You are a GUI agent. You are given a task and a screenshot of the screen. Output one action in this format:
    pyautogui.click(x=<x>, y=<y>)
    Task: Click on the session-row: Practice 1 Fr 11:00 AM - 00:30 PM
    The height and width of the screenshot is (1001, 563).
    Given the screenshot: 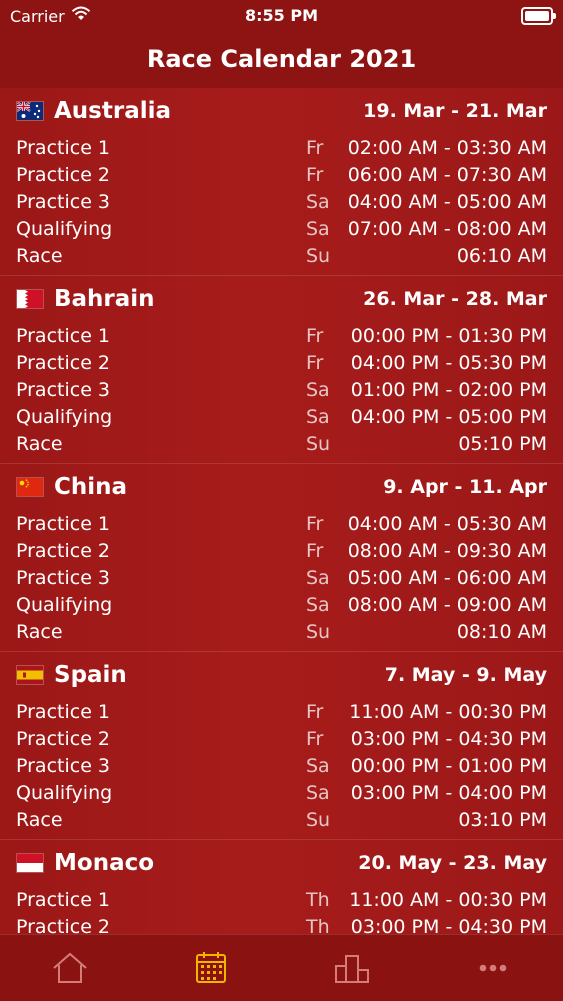 What is the action you would take?
    pyautogui.click(x=281, y=711)
    